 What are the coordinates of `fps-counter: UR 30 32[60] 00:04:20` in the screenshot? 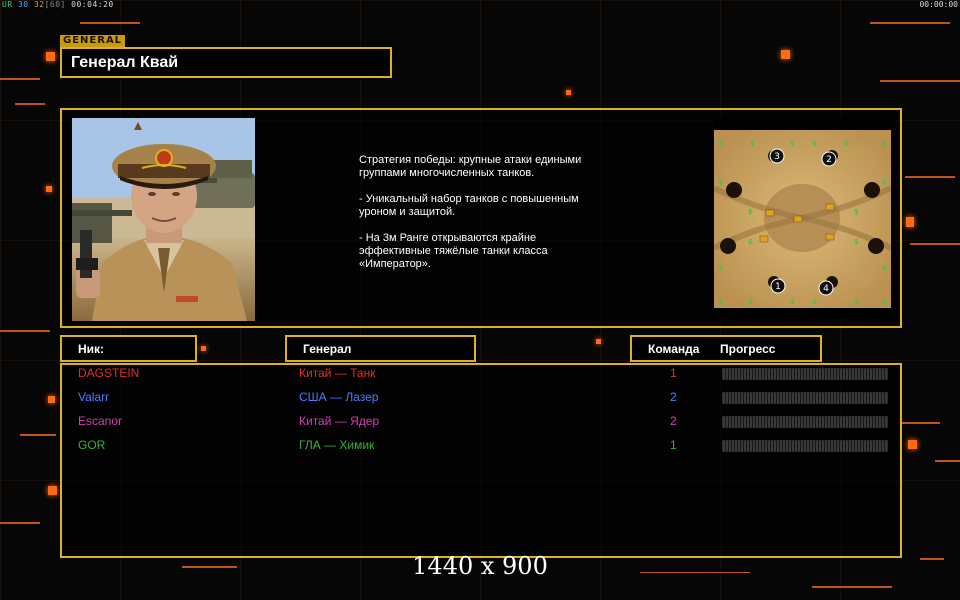 It's located at (58, 4).